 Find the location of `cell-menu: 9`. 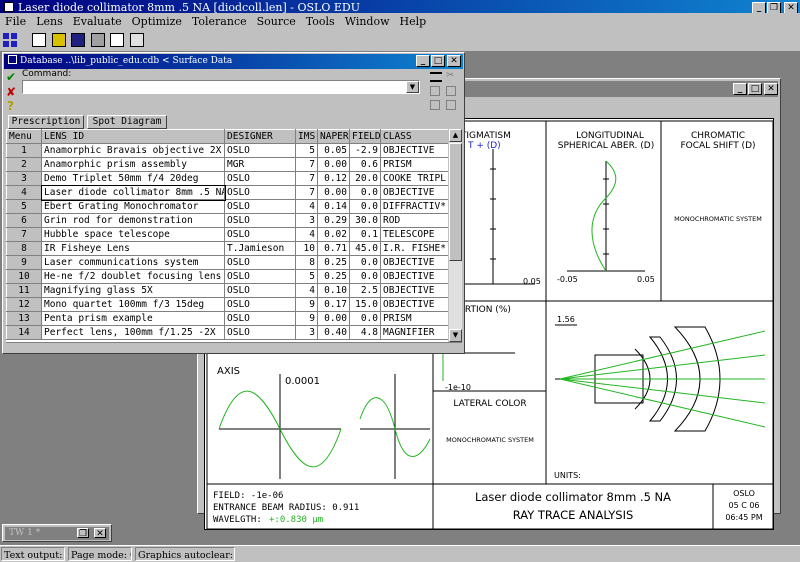

cell-menu: 9 is located at coordinates (24, 262).